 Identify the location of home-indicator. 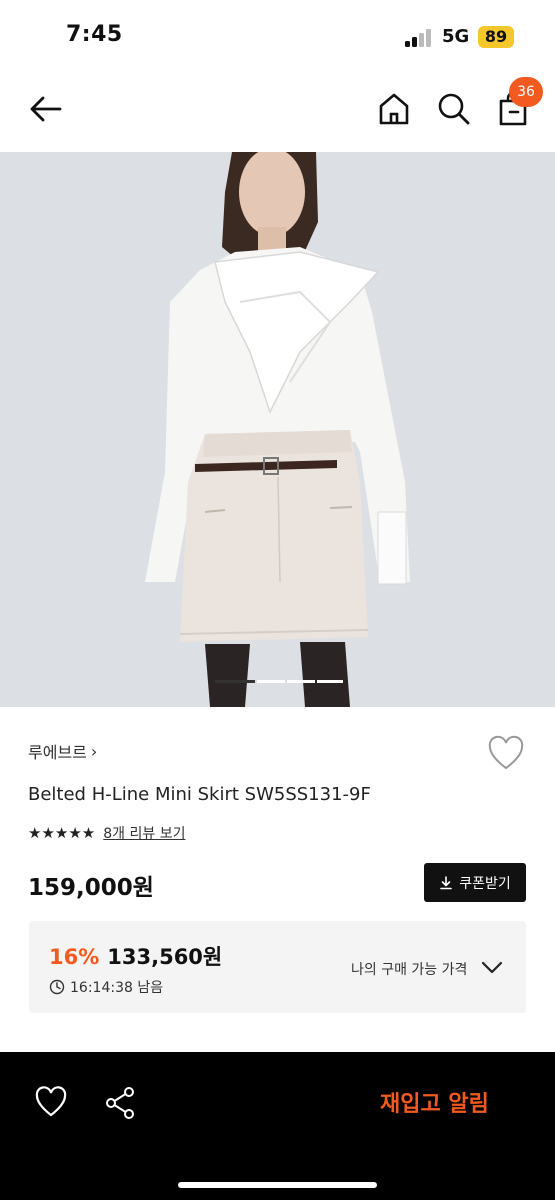
(277, 1185).